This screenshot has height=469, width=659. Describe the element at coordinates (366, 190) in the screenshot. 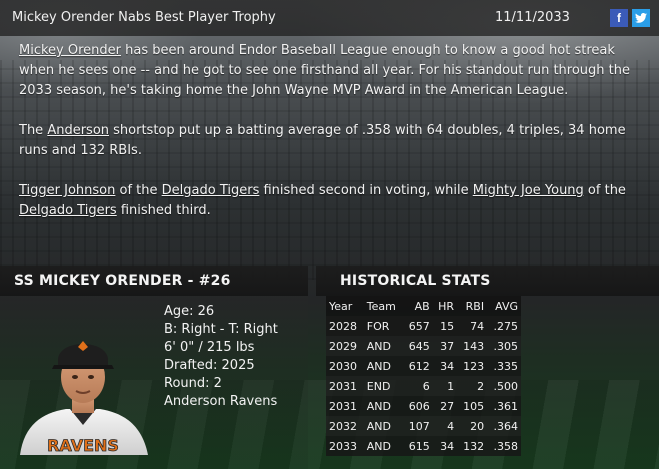

I see `paragraph-text: finished second in voting, while` at that location.